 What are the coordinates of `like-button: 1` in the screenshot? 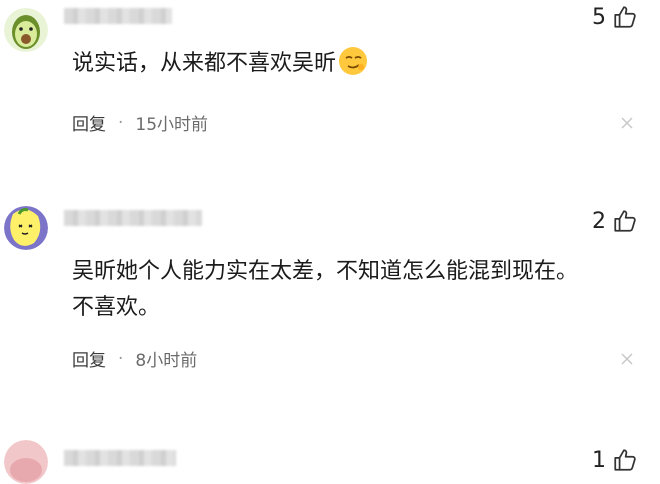 It's located at (615, 460).